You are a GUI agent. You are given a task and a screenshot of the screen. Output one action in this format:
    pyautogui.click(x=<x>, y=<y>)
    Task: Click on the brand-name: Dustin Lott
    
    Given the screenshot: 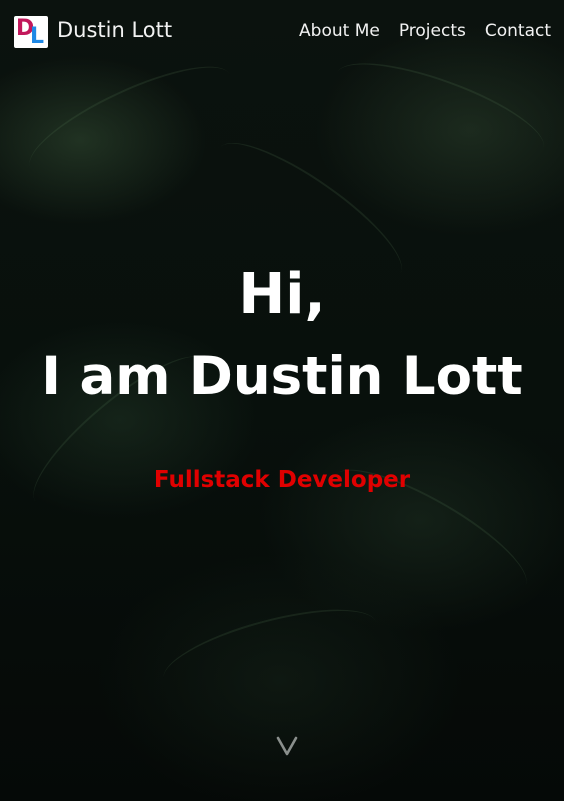 What is the action you would take?
    pyautogui.click(x=114, y=30)
    